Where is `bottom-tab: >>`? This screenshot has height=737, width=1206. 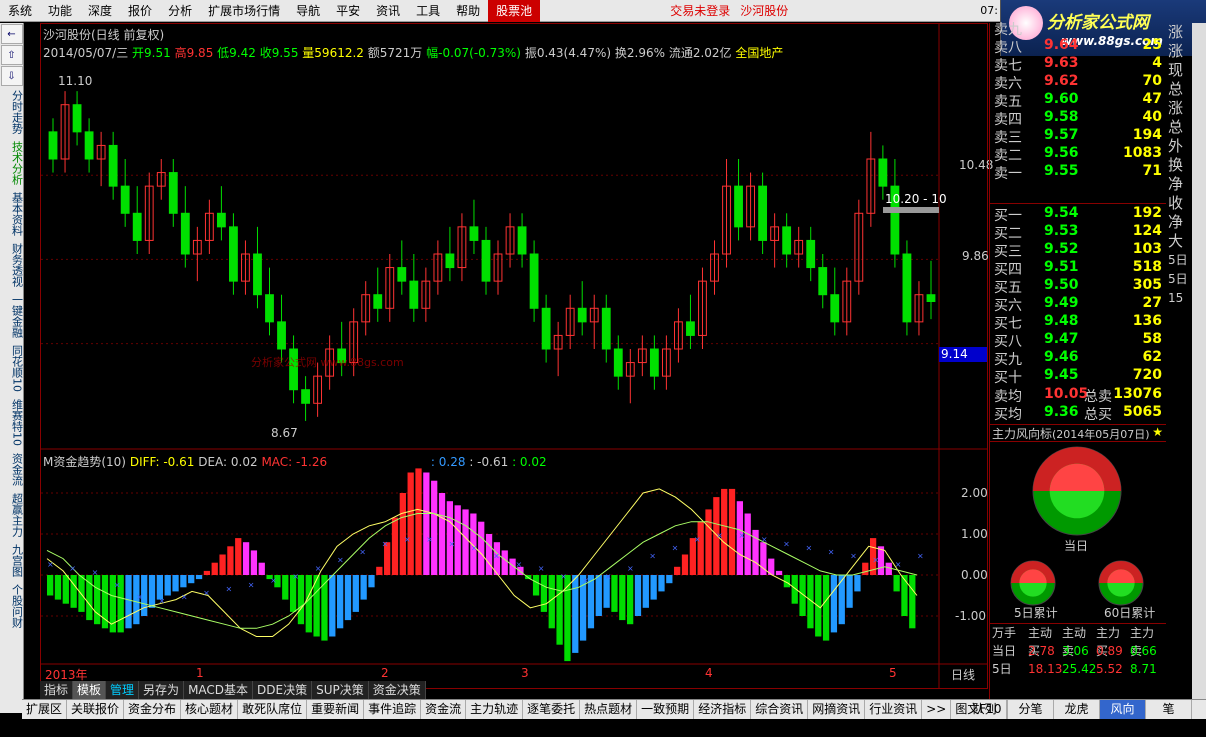 bottom-tab: >> is located at coordinates (937, 709).